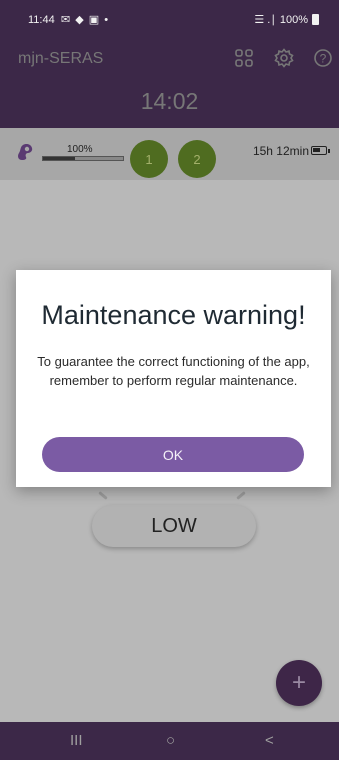  Describe the element at coordinates (315, 19) in the screenshot. I see `battery-icon` at that location.